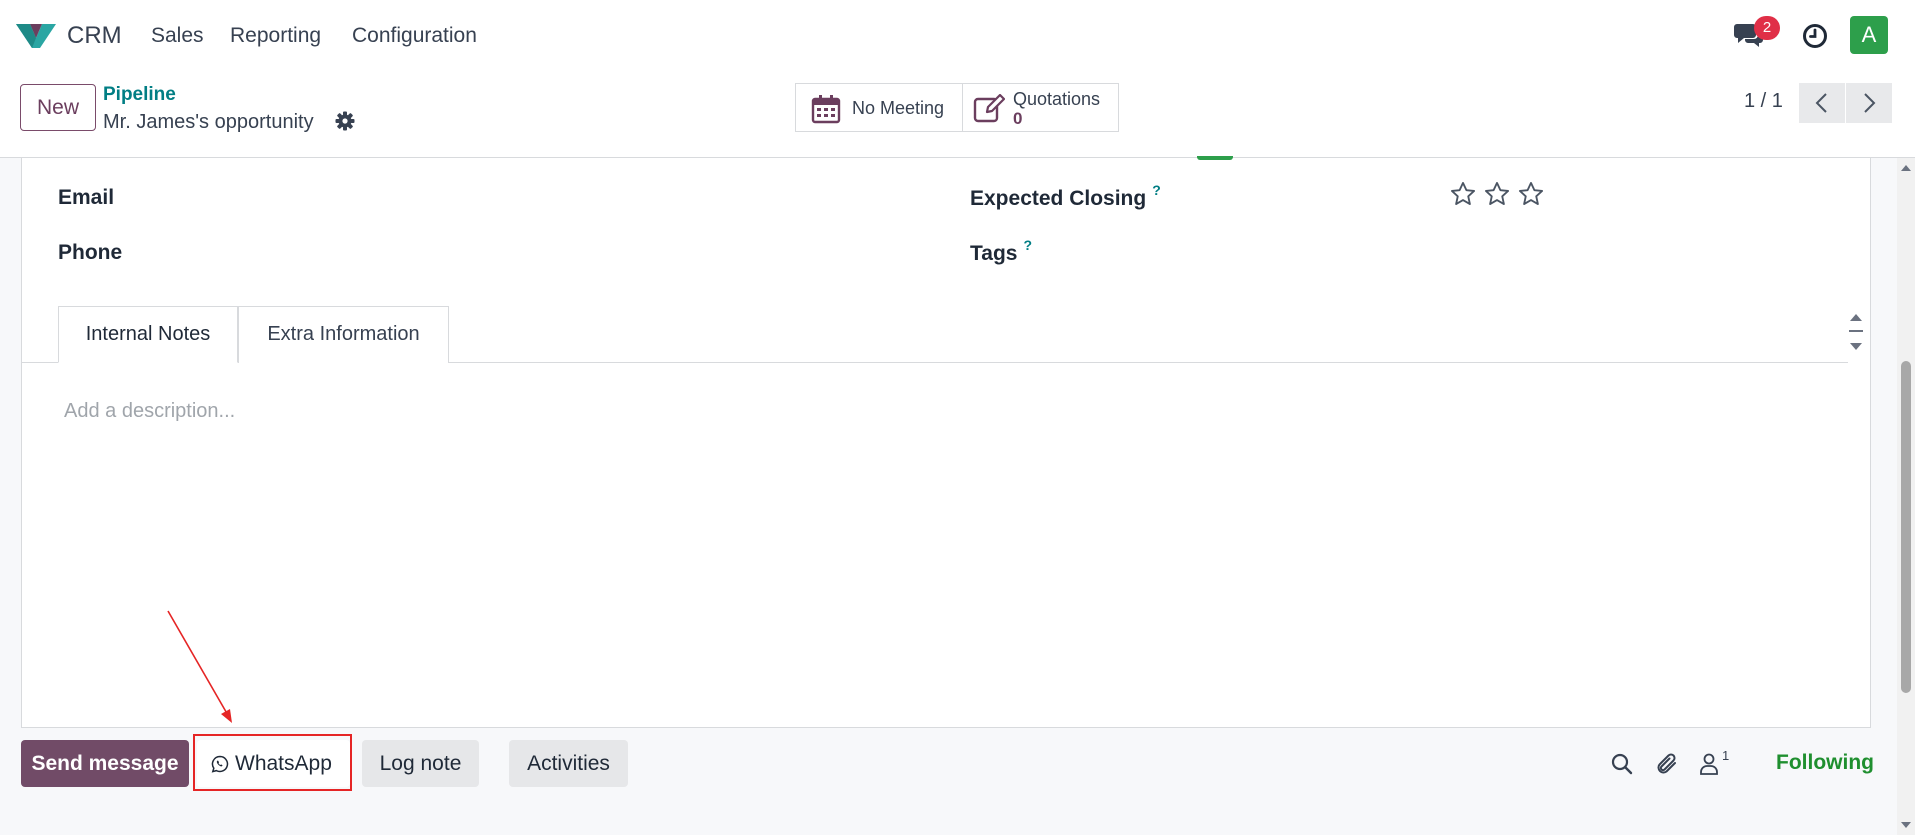  I want to click on tags-label: Tags, so click(994, 253).